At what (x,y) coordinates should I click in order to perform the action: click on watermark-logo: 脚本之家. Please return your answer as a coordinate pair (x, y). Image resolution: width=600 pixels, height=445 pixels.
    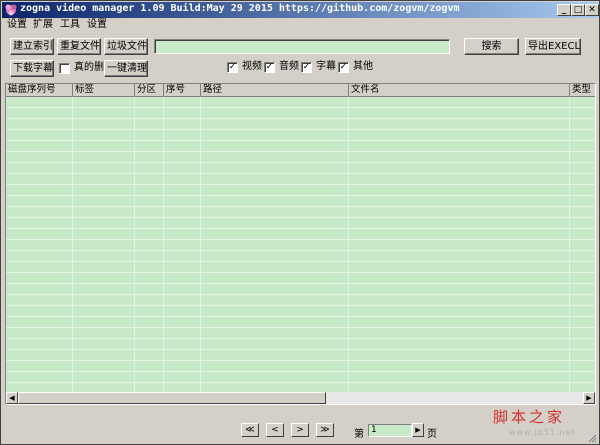
    Looking at the image, I should click on (529, 417).